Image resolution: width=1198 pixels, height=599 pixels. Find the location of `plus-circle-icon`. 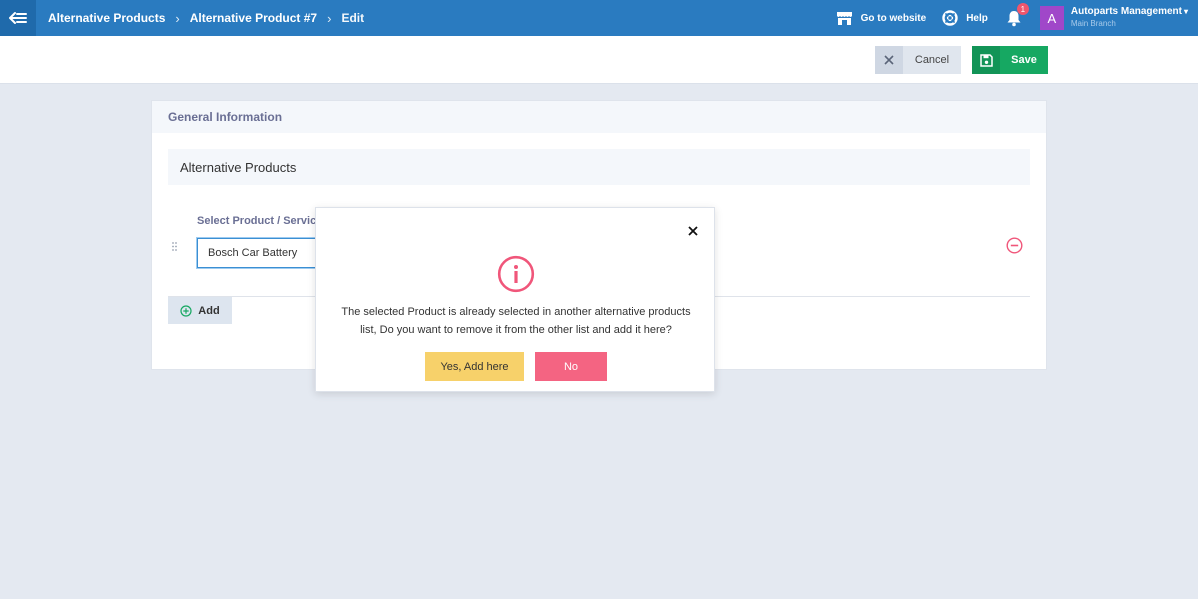

plus-circle-icon is located at coordinates (186, 310).